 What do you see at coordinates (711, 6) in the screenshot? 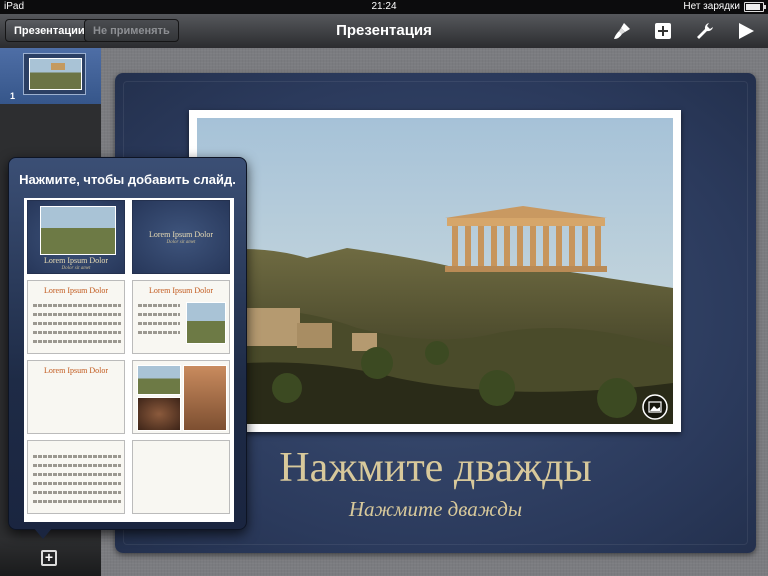
I see `battery-text: Нет зарядки` at bounding box center [711, 6].